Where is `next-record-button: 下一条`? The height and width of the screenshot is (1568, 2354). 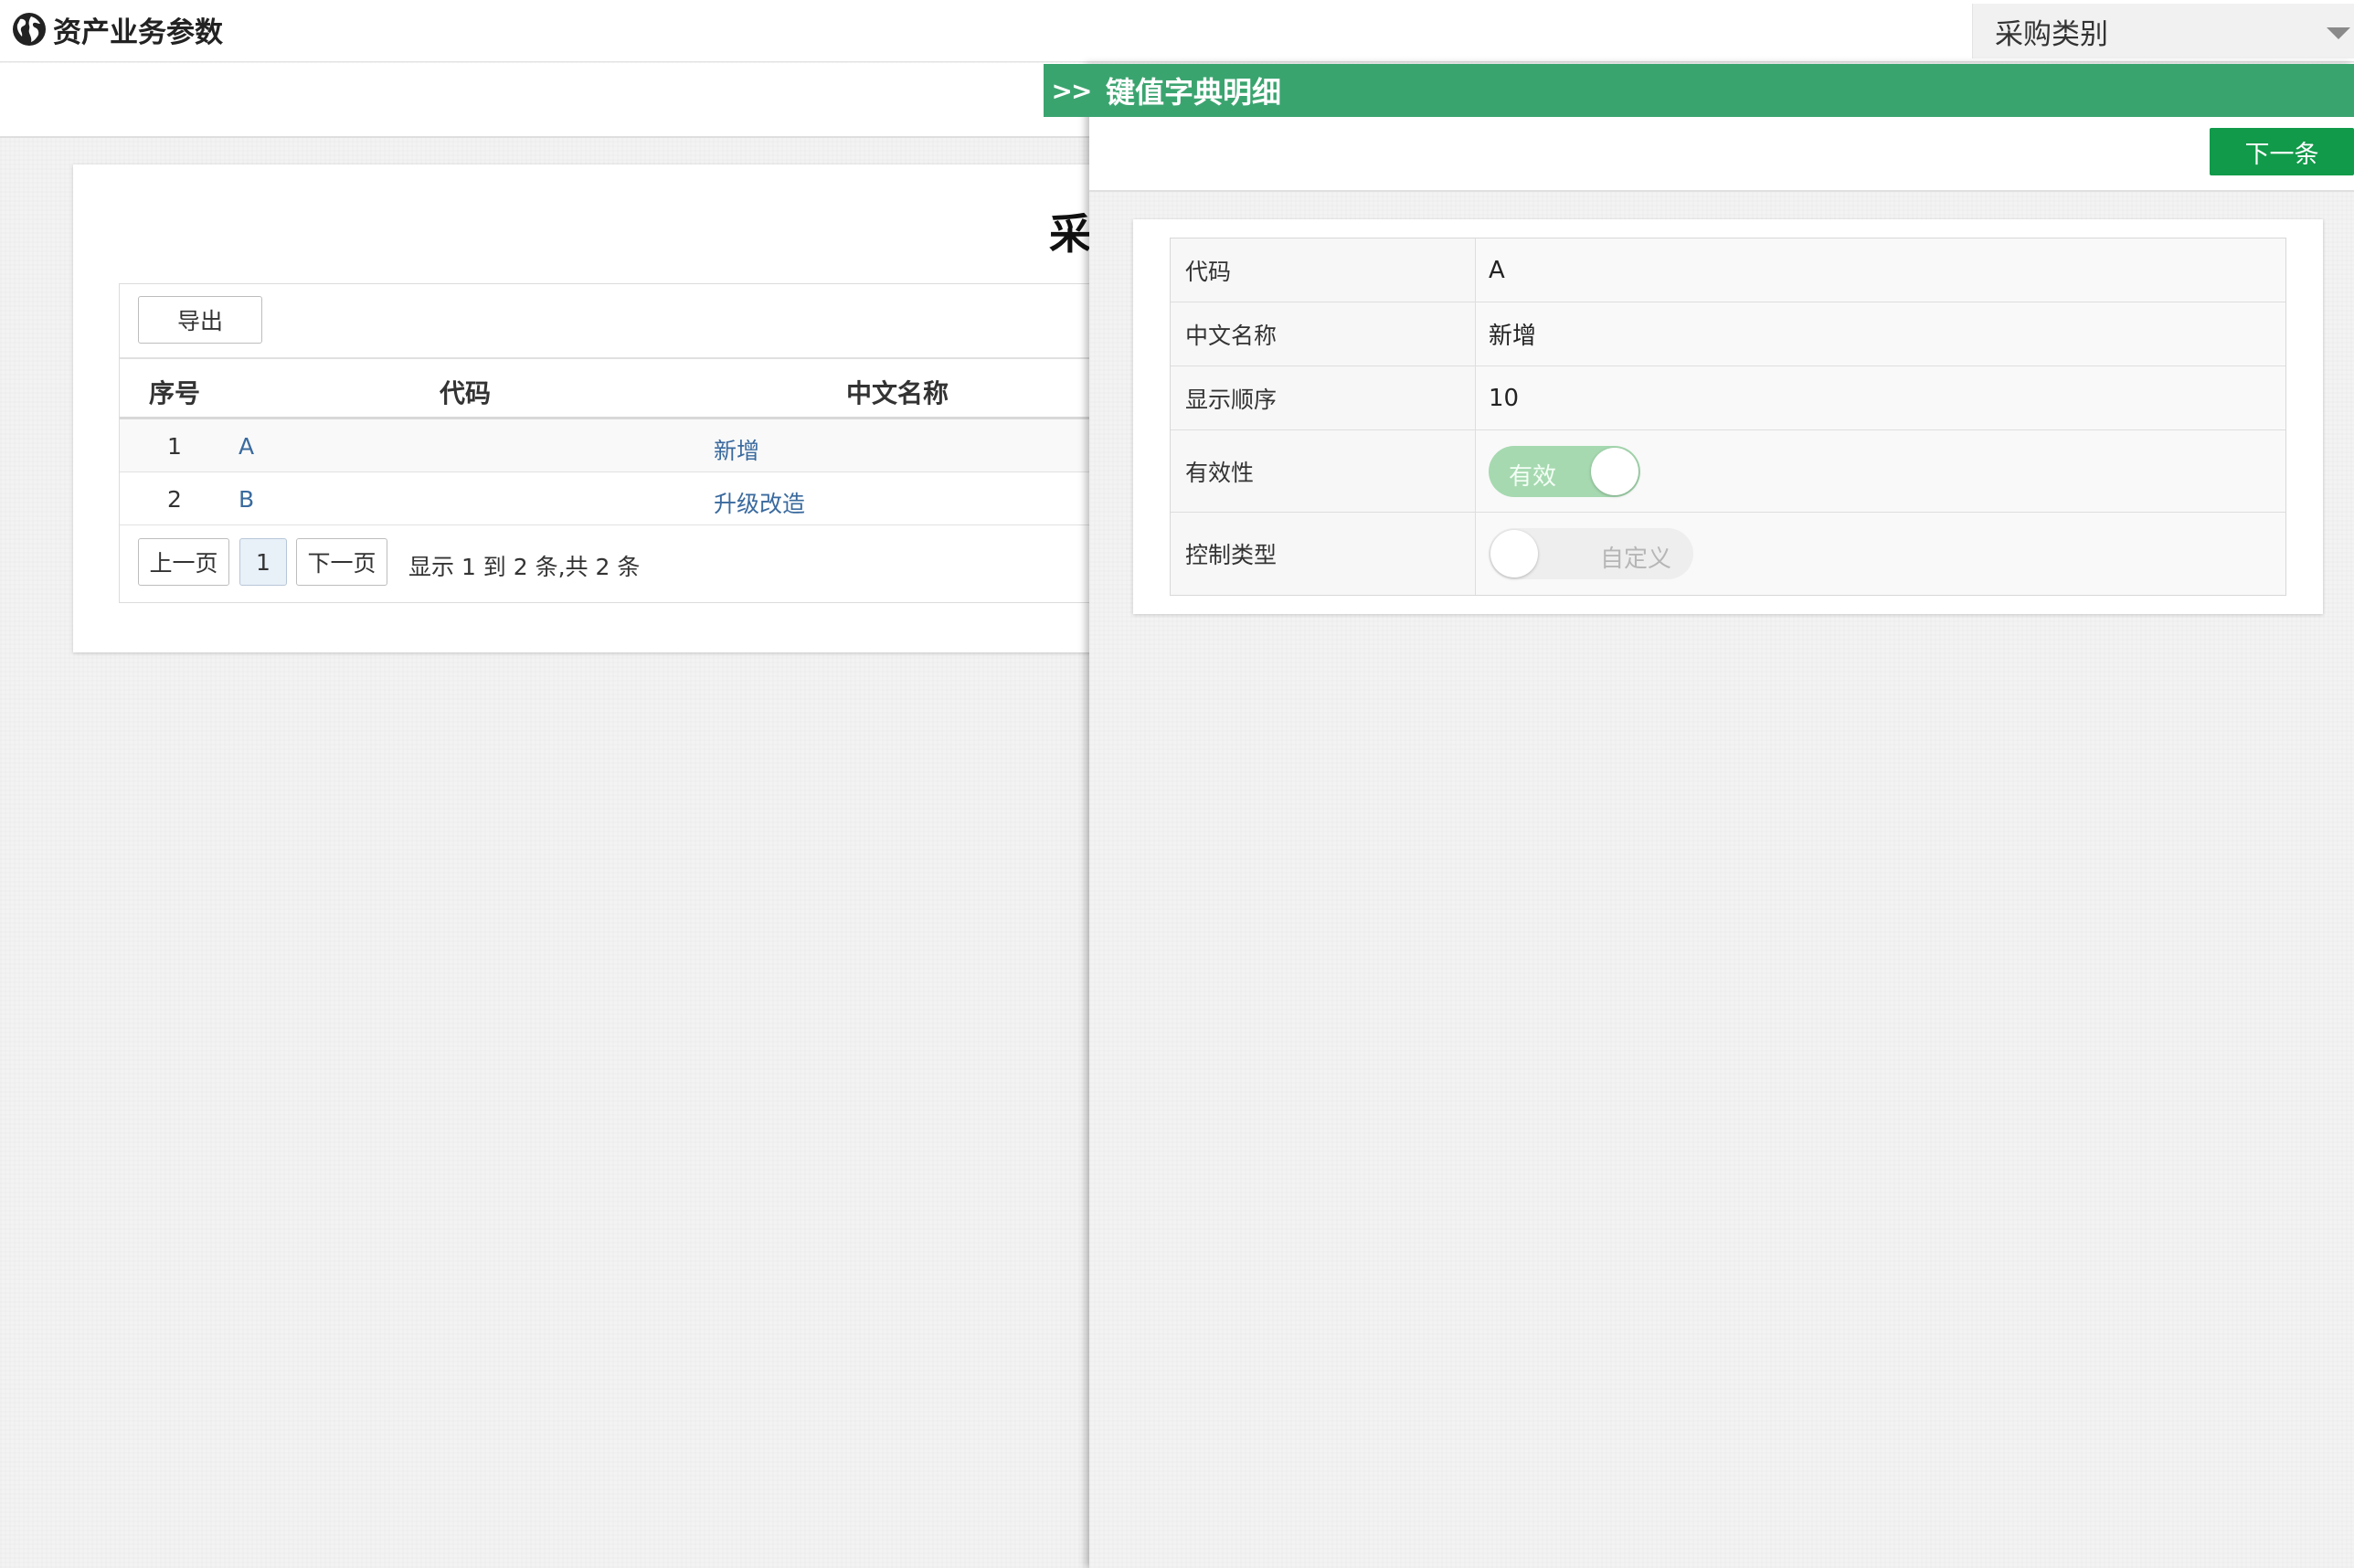 next-record-button: 下一条 is located at coordinates (2282, 151).